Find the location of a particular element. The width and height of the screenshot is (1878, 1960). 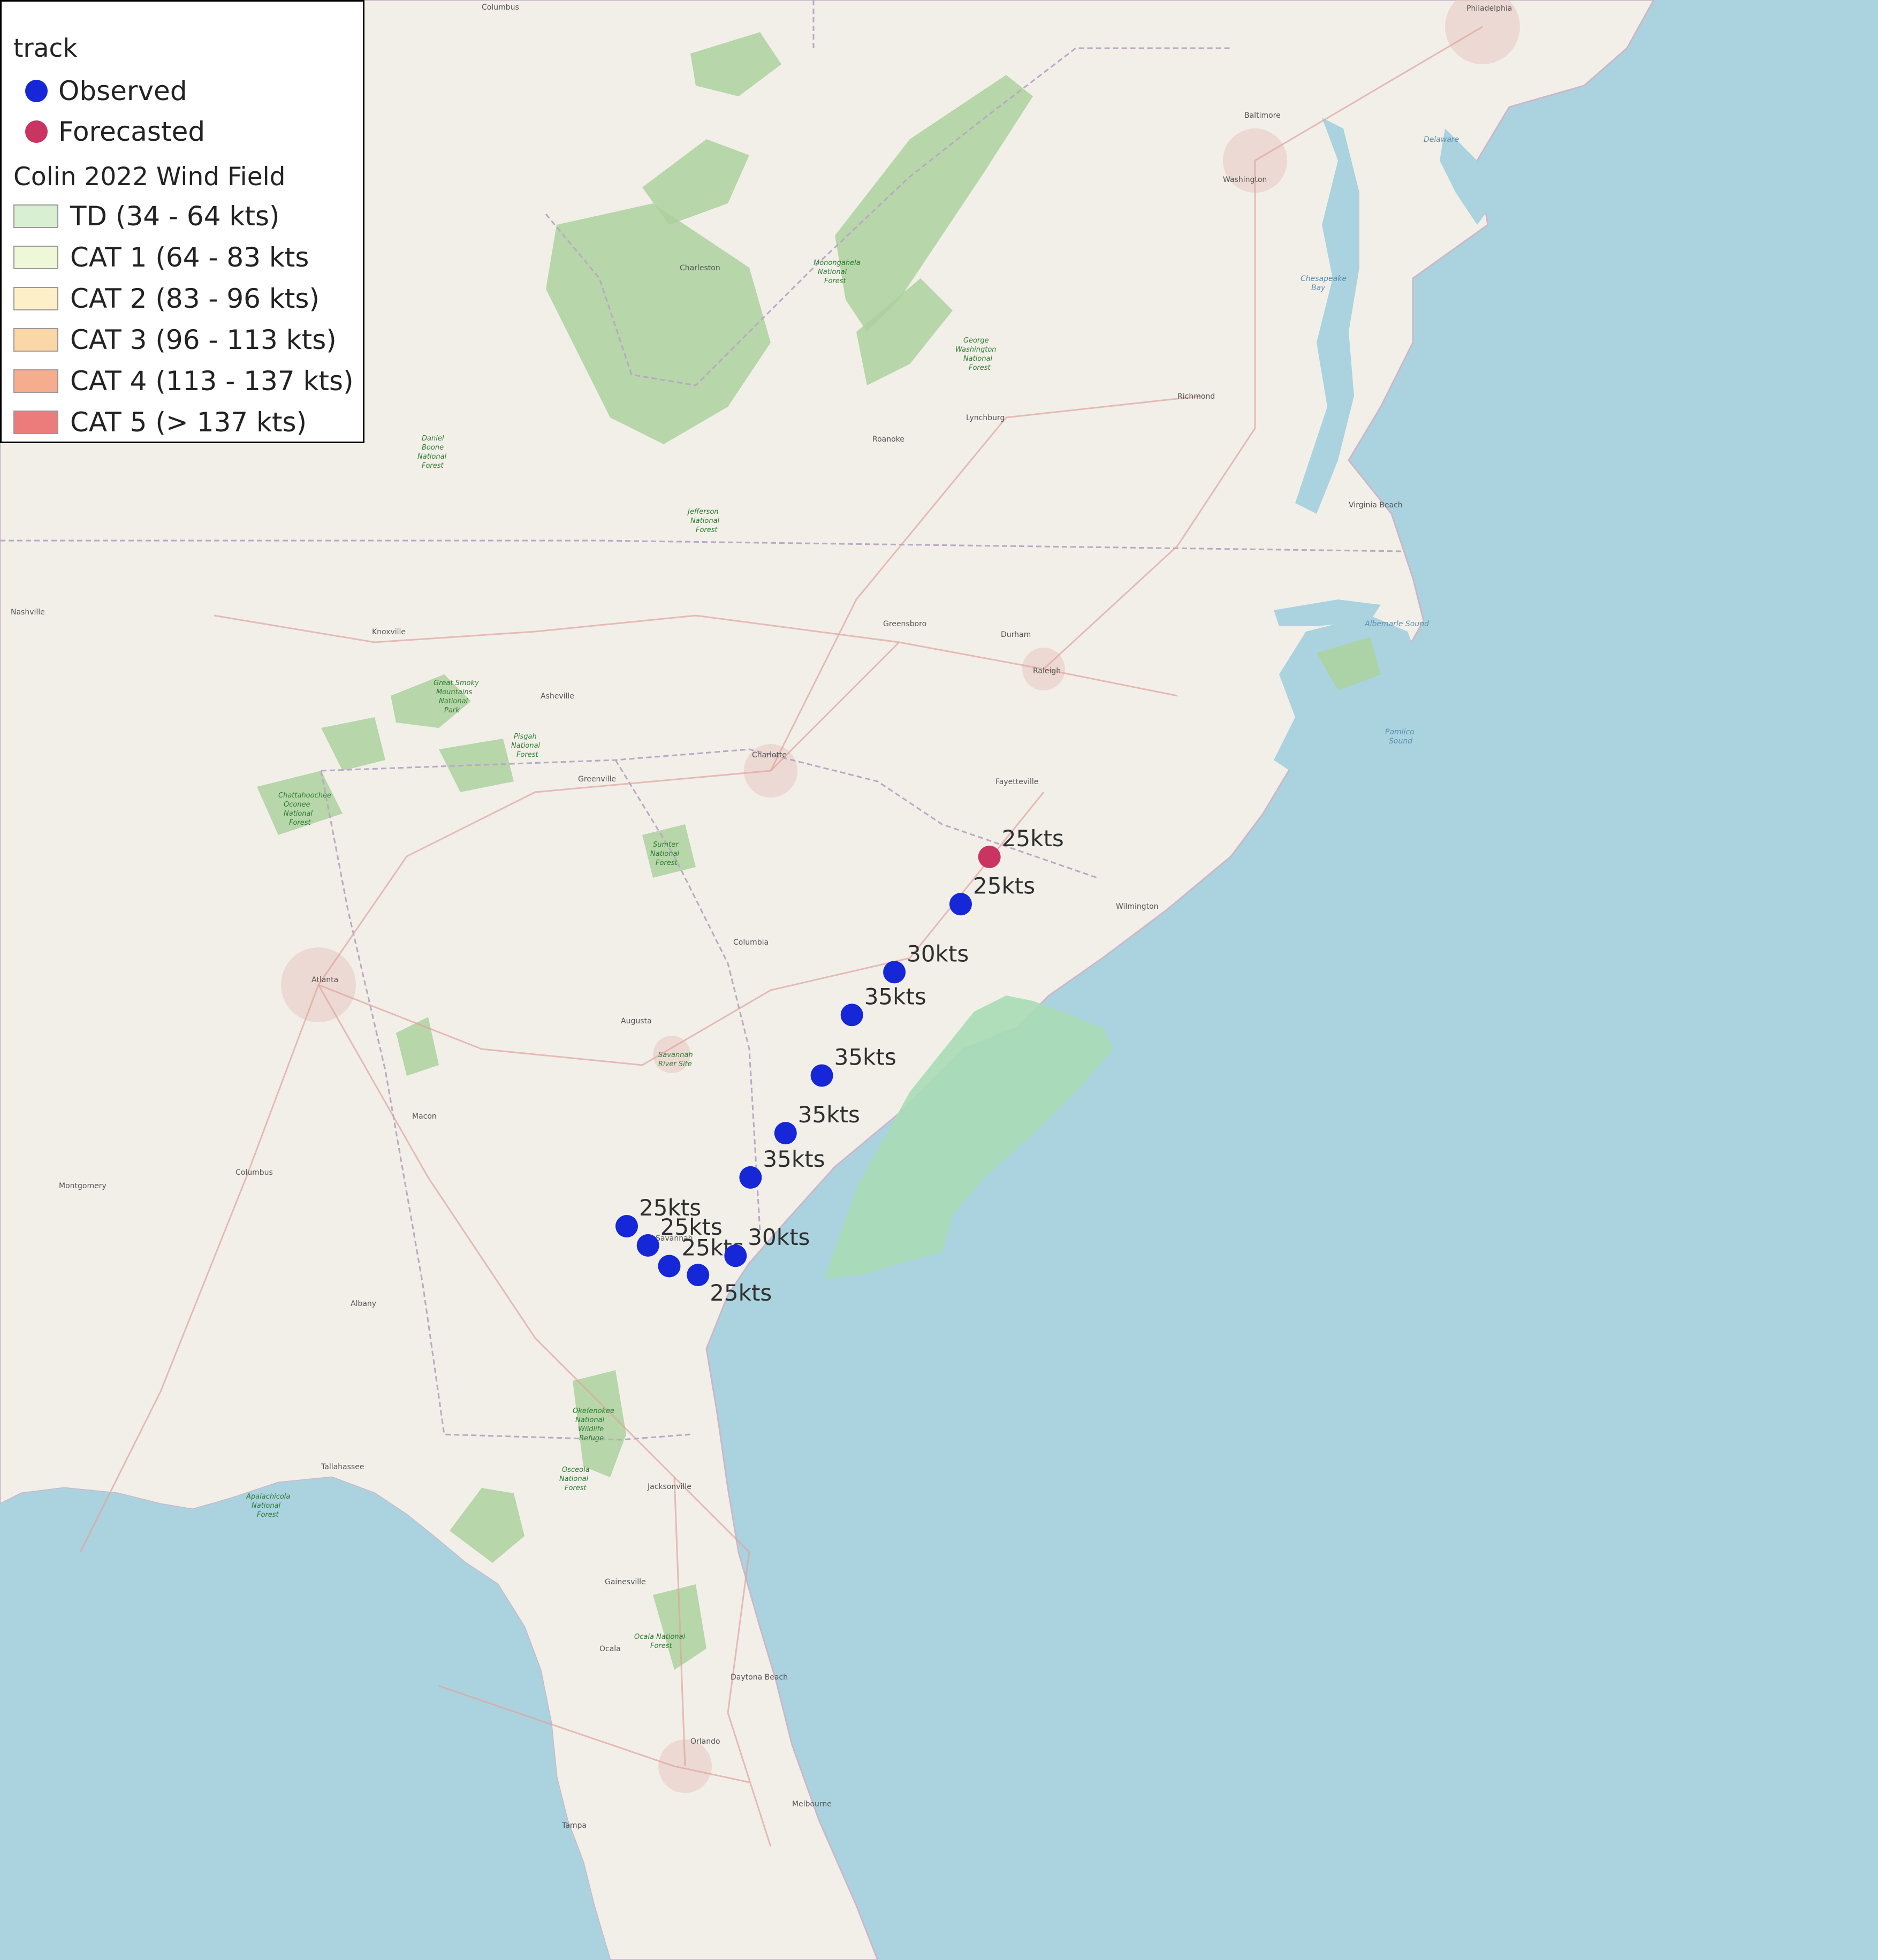

track-point-label-8: 35kts is located at coordinates (865, 1057).